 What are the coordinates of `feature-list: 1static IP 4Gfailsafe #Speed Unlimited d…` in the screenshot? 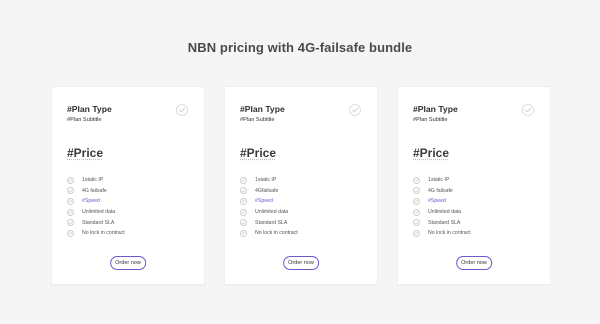 It's located at (269, 207).